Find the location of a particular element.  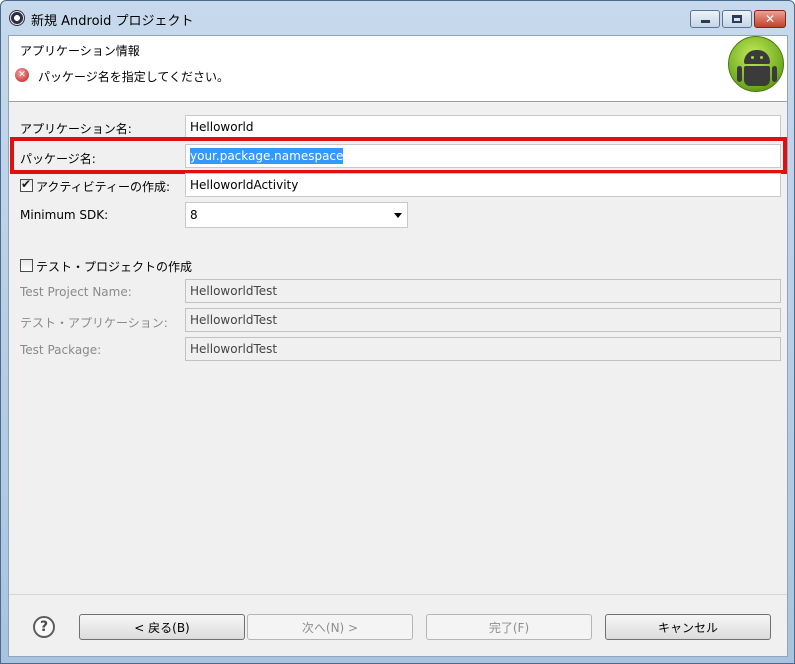

minimize-button is located at coordinates (705, 19).